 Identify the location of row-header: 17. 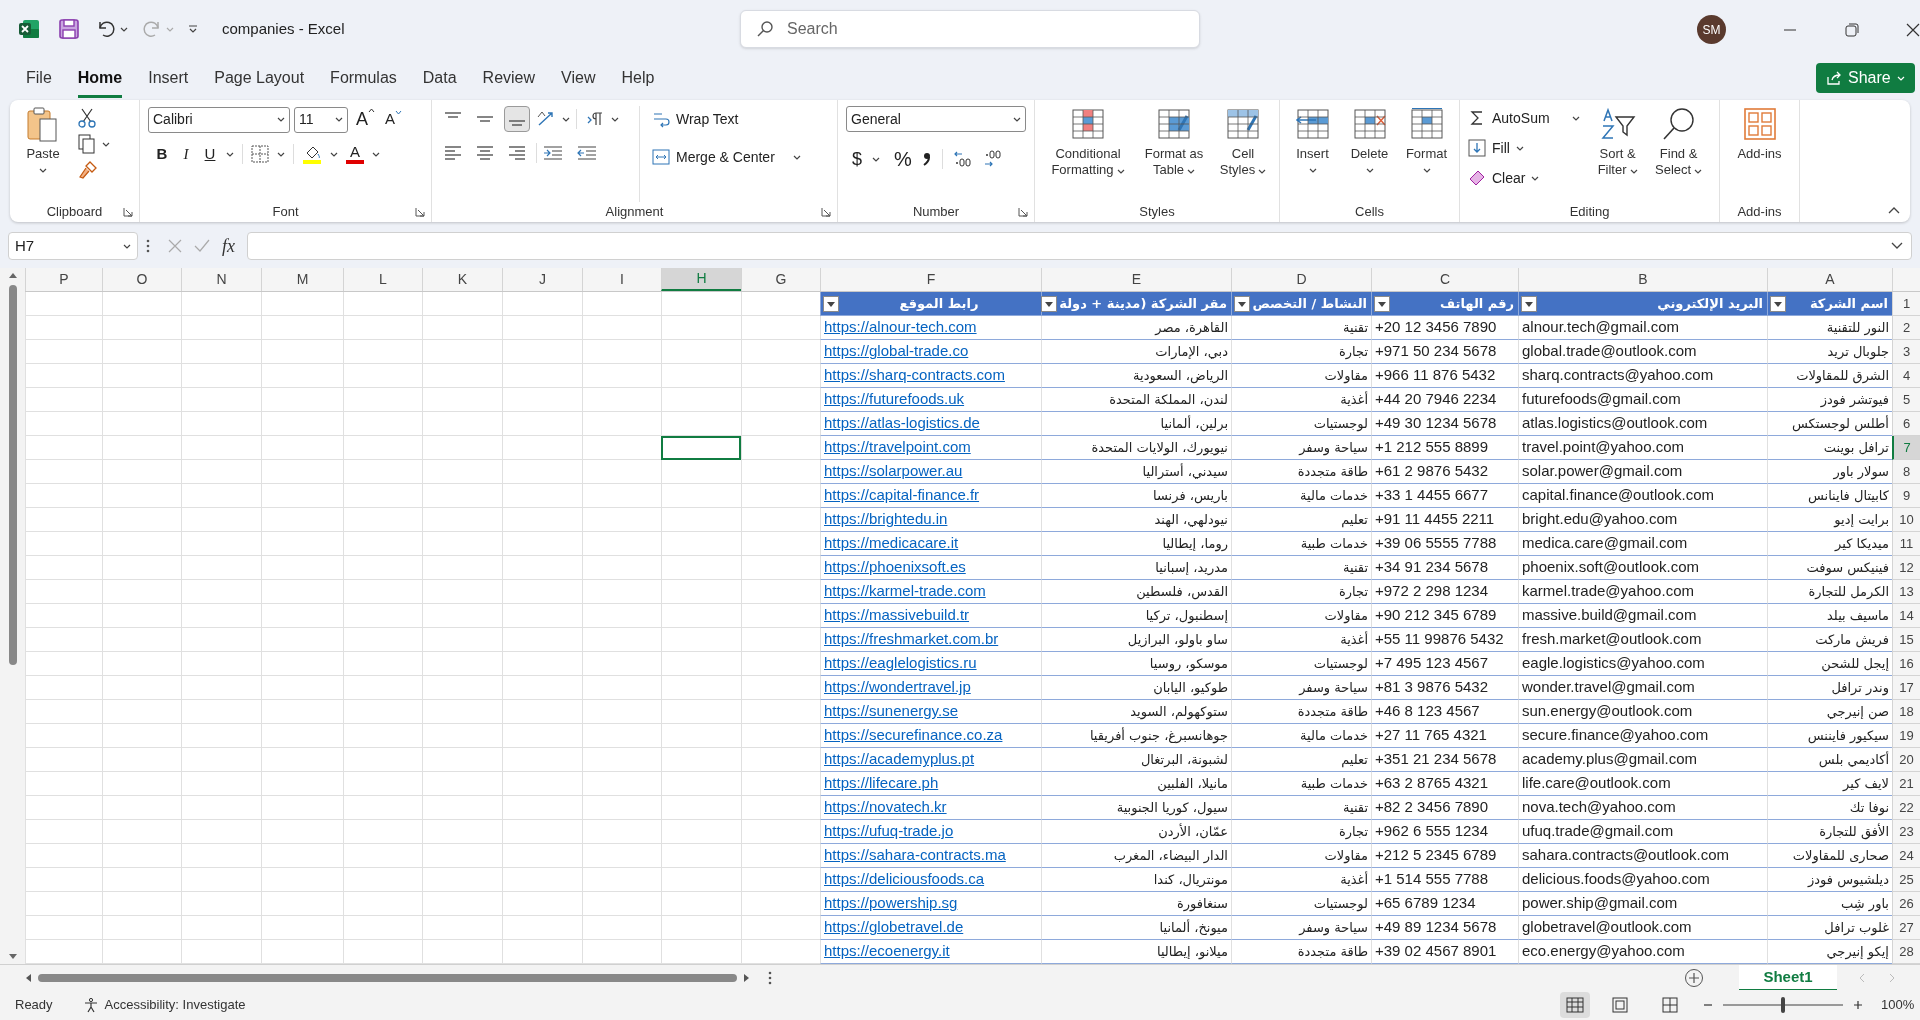
(1906, 688).